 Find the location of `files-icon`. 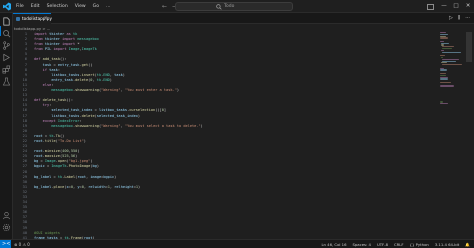

files-icon is located at coordinates (6, 21).